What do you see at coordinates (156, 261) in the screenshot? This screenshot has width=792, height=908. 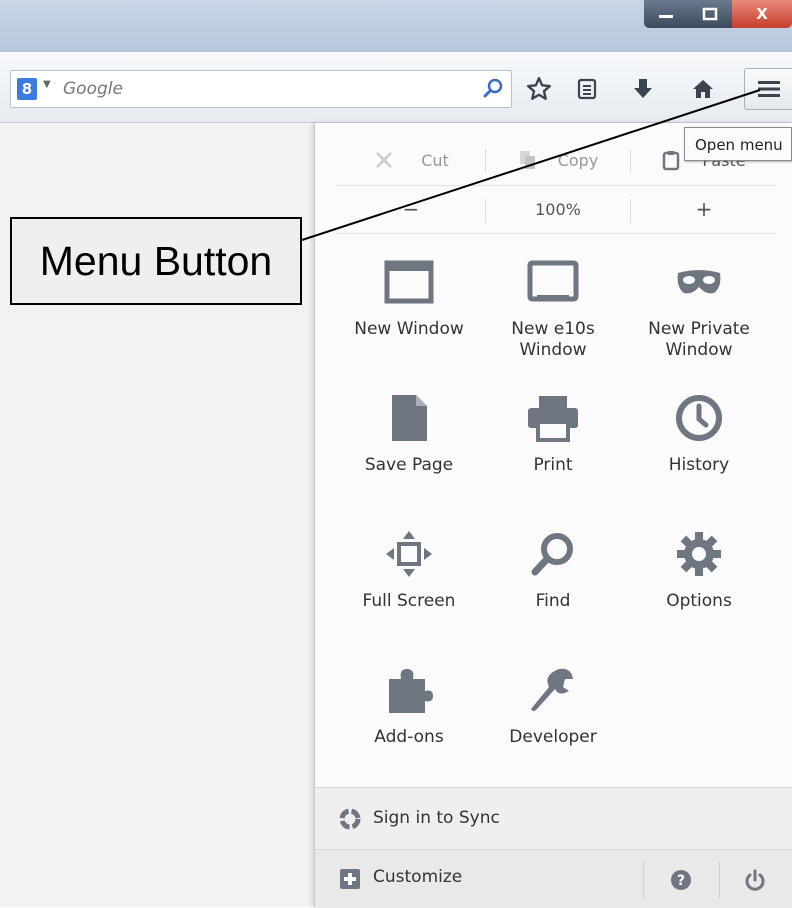 I see `menu-button-callout: Menu Button` at bounding box center [156, 261].